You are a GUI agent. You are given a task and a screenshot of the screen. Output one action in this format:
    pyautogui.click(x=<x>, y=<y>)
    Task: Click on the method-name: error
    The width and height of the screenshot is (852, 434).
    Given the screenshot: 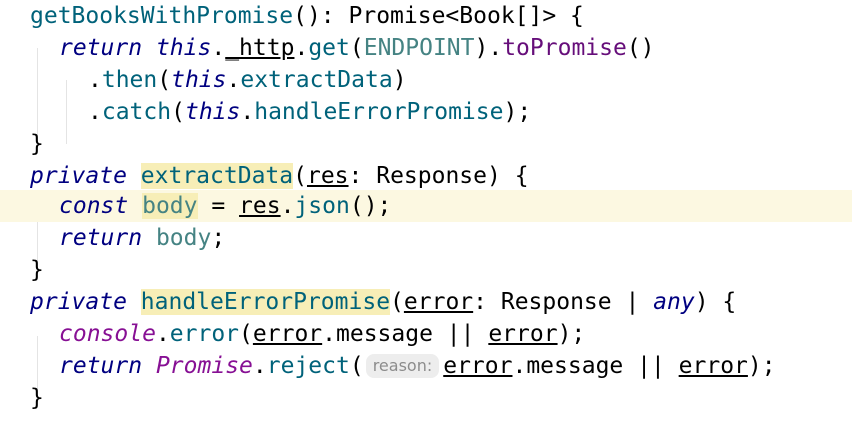 What is the action you would take?
    pyautogui.click(x=204, y=334)
    